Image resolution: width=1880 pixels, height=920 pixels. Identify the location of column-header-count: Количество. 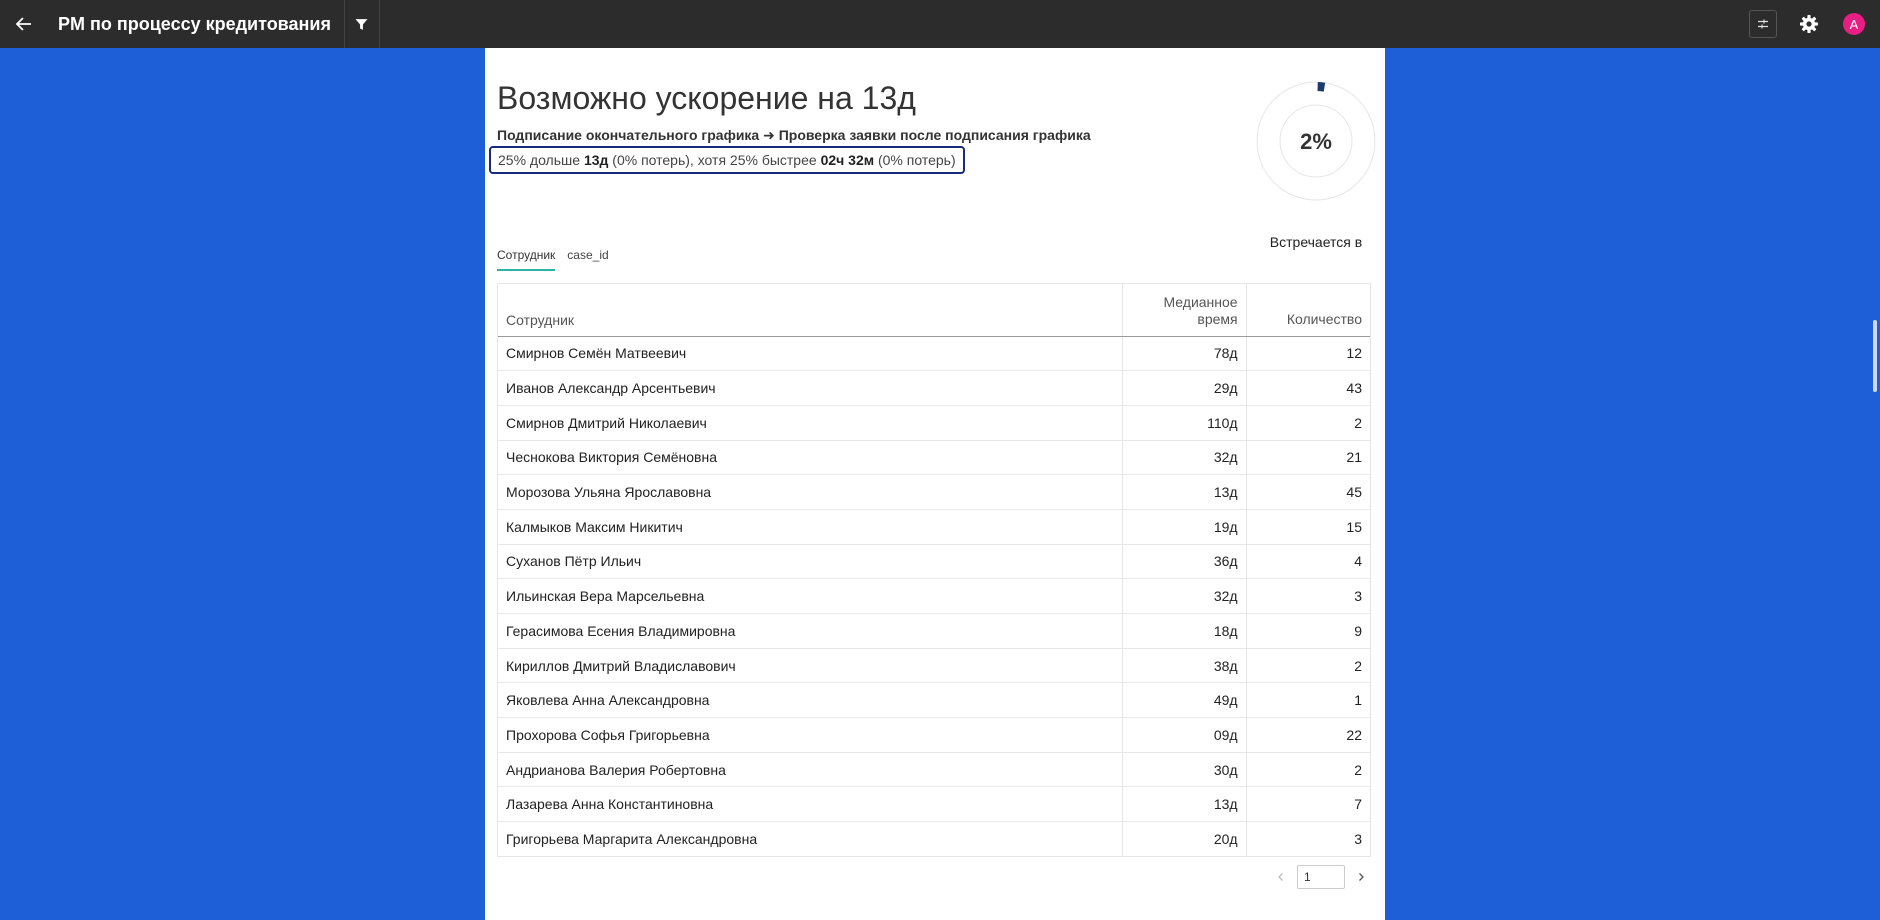
(1308, 310).